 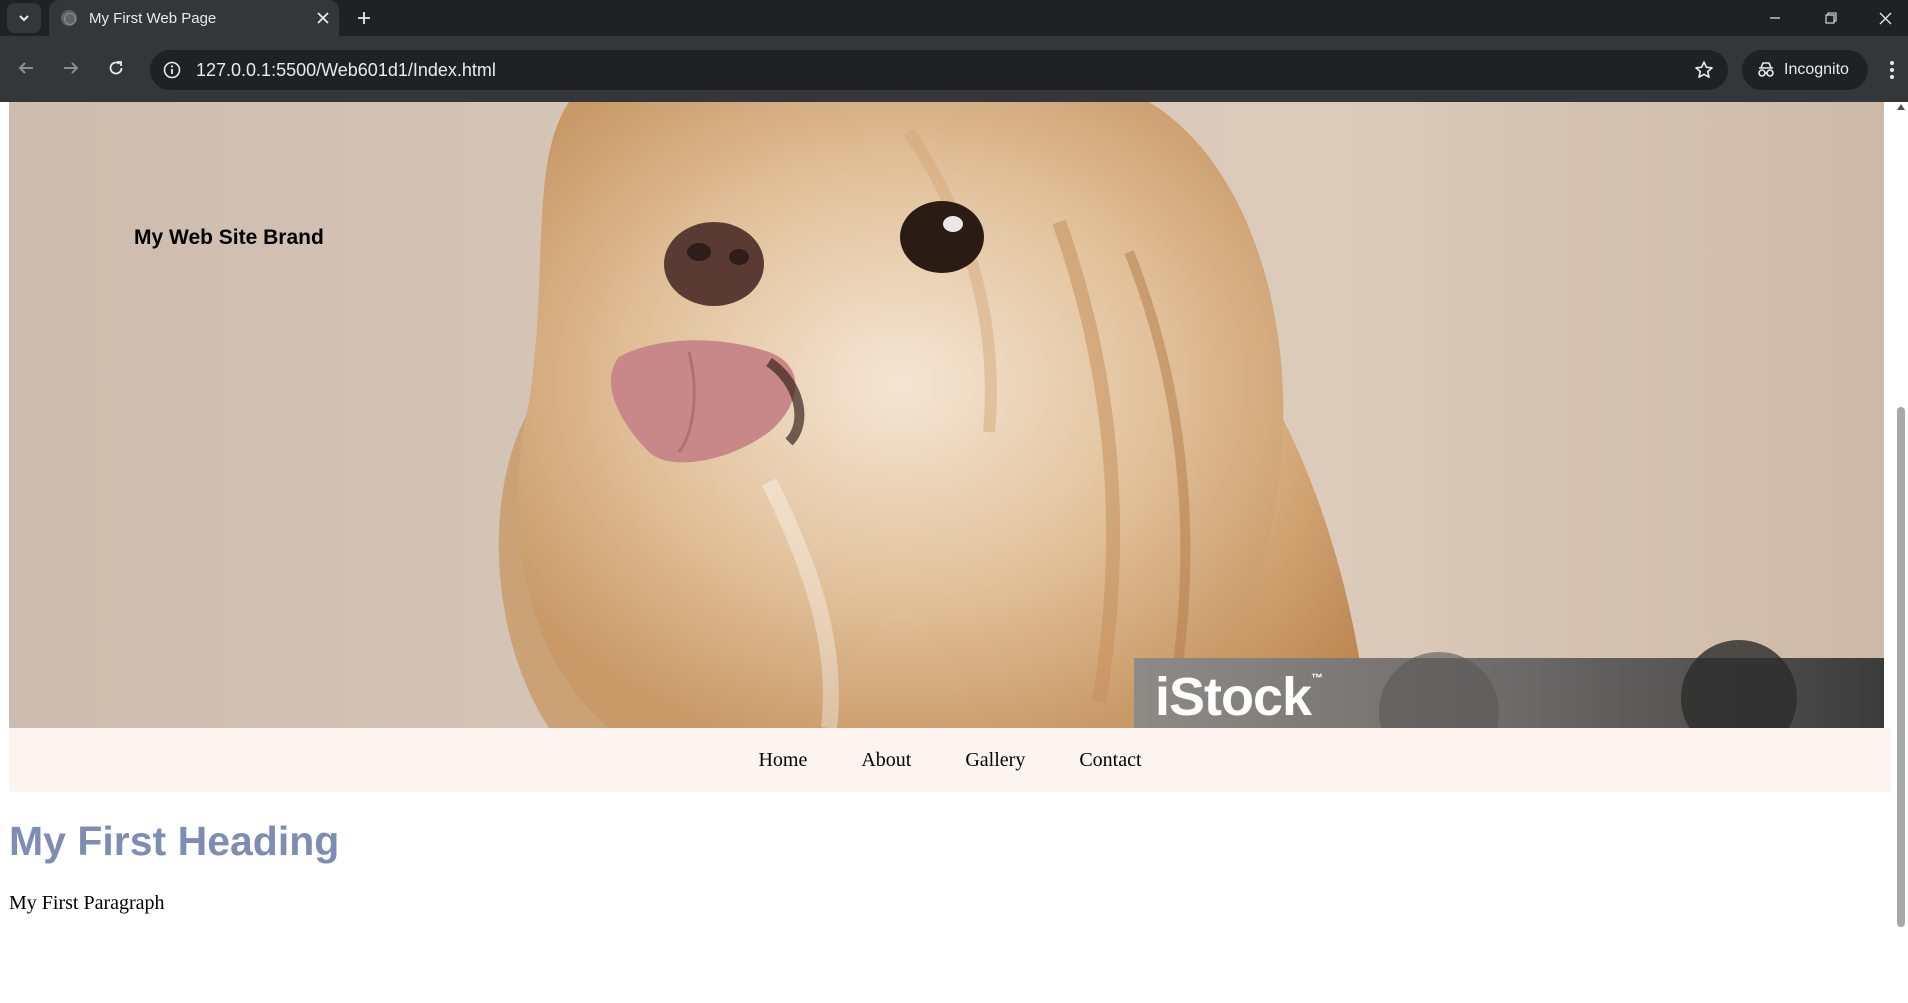 What do you see at coordinates (995, 760) in the screenshot?
I see `nav-link-gallery: Gallery` at bounding box center [995, 760].